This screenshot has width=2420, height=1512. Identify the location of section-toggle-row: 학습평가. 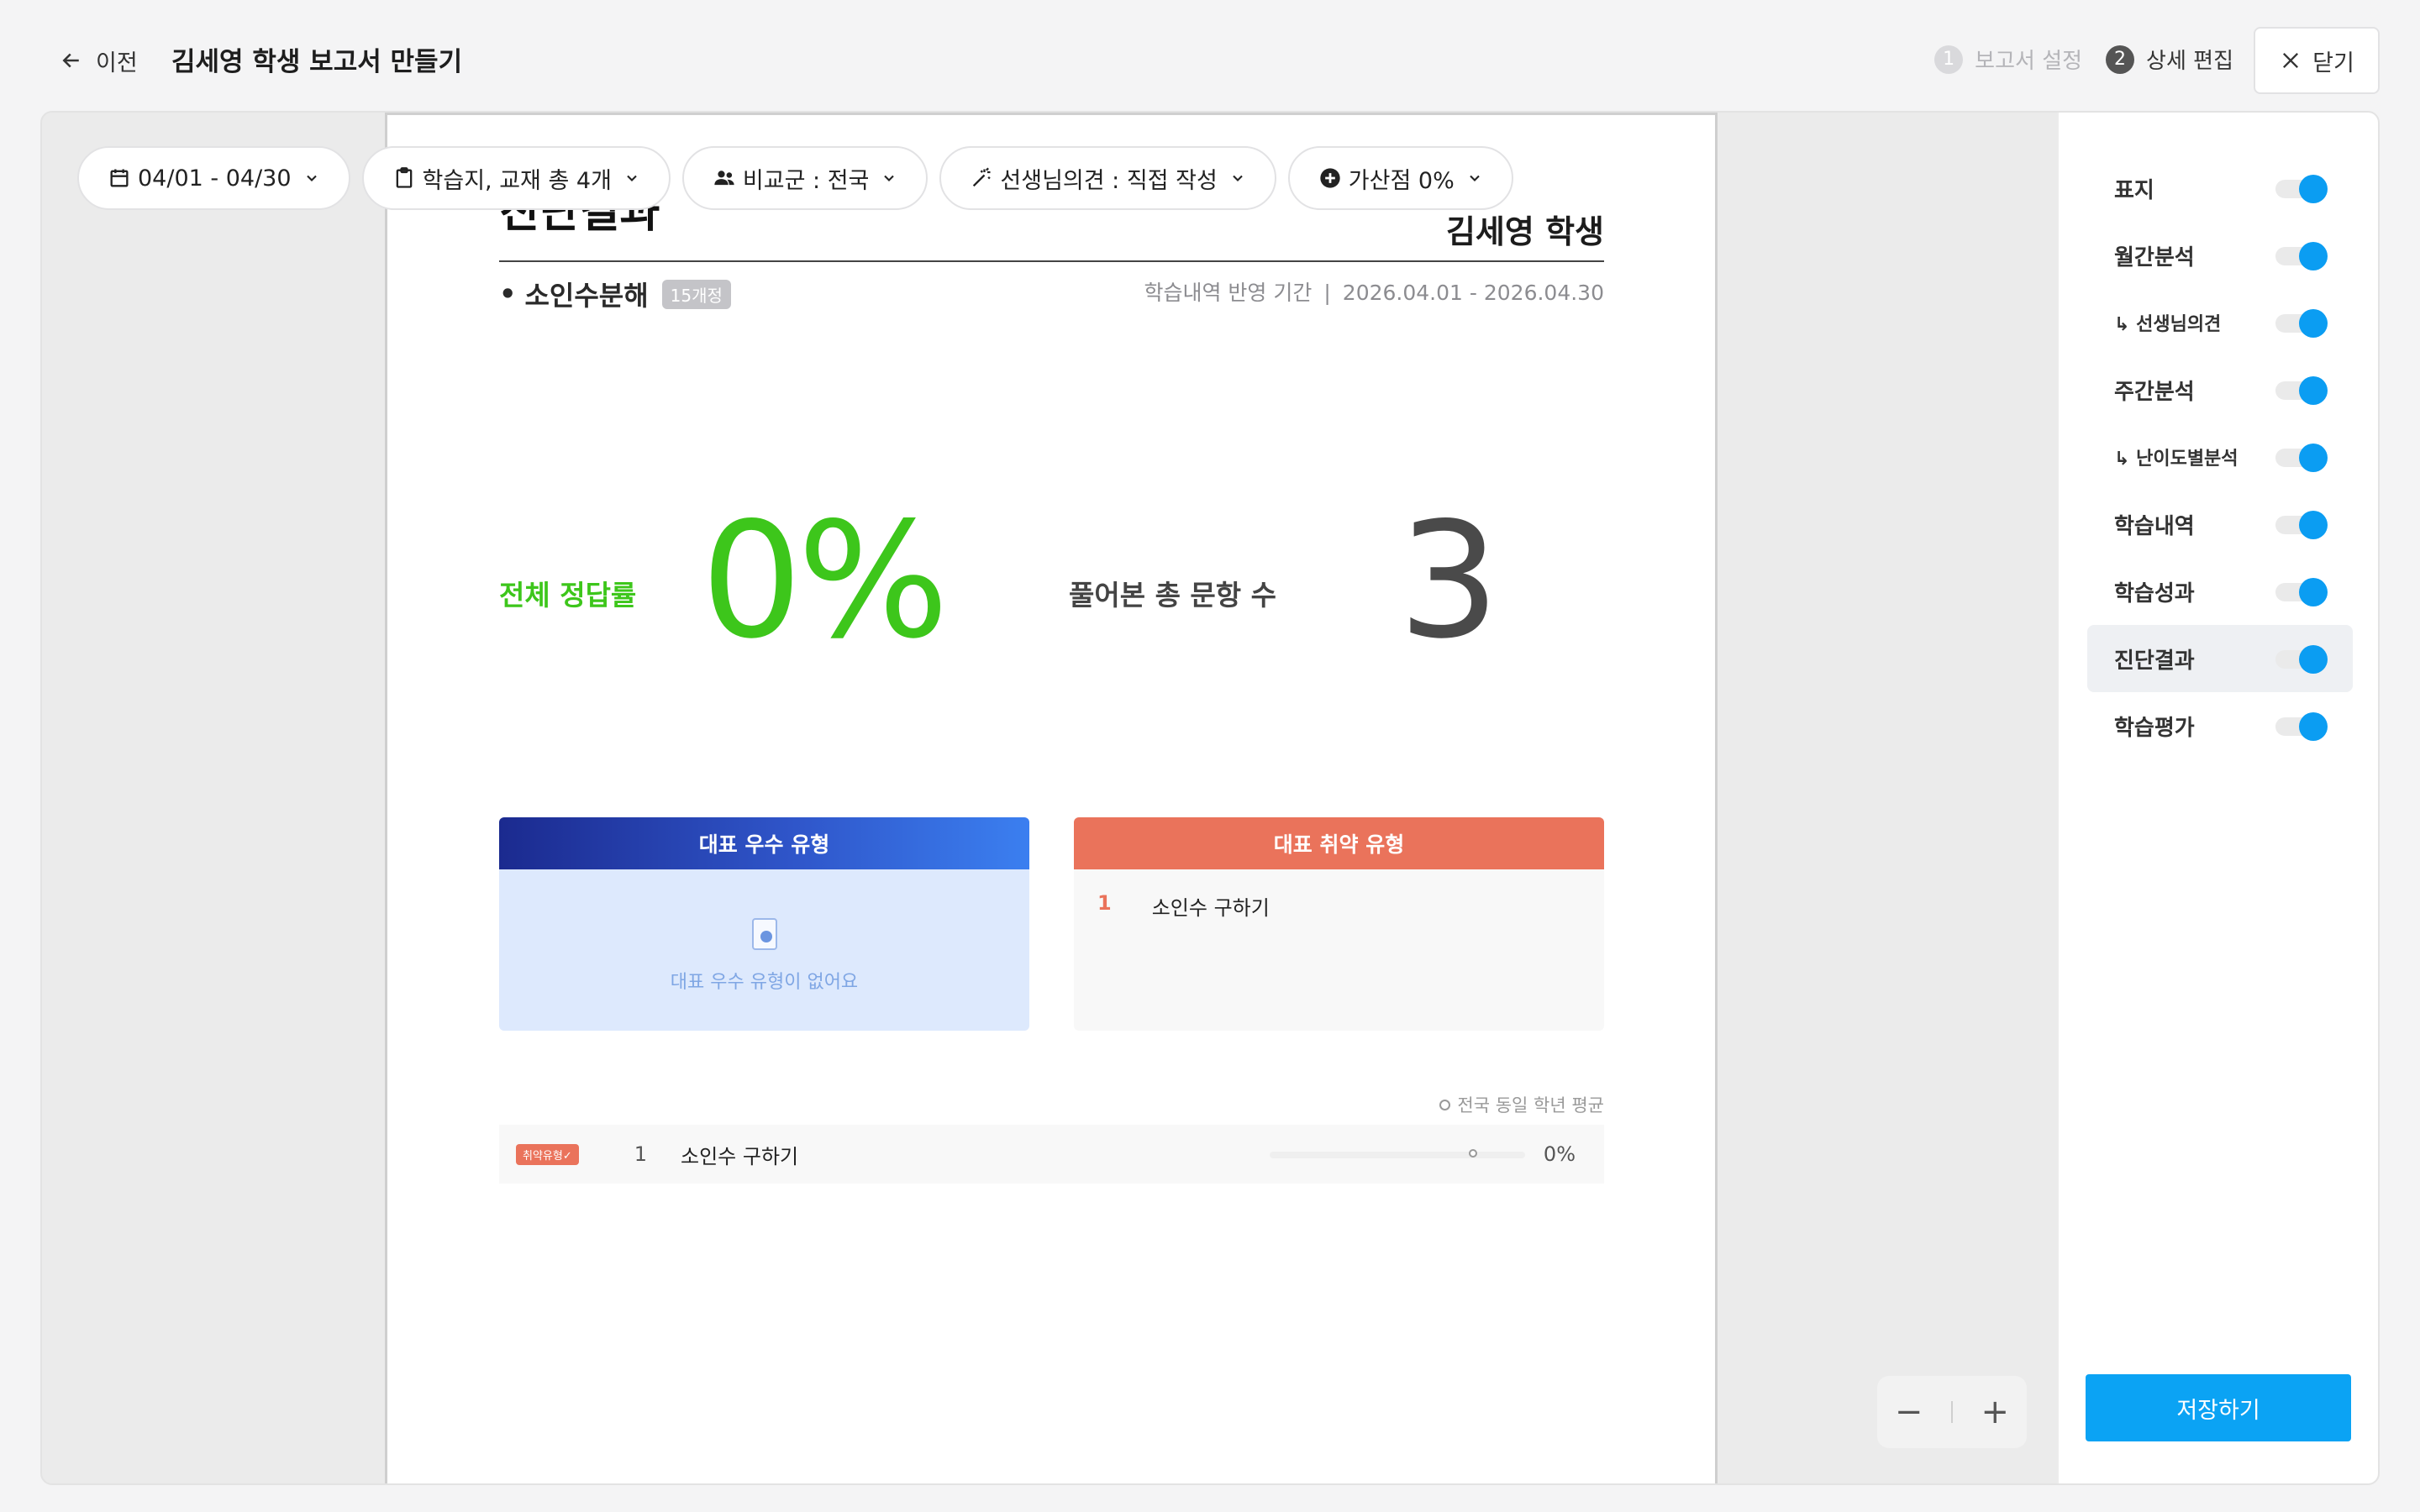
(2220, 725).